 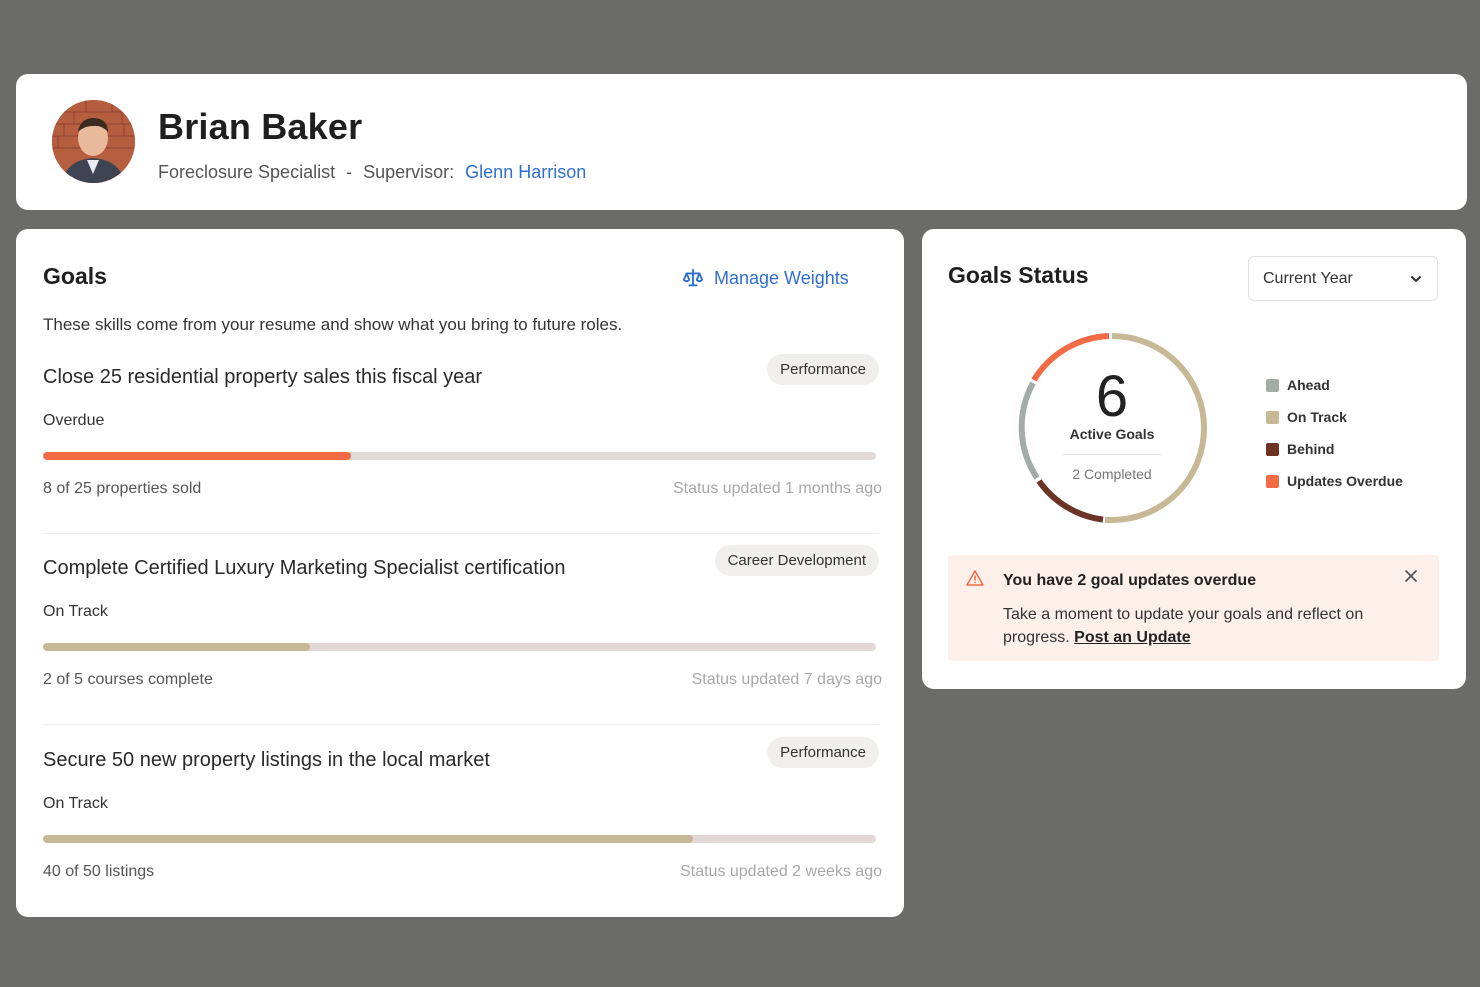 What do you see at coordinates (781, 871) in the screenshot?
I see `goal-updated-text: Status updated 2 weeks ago` at bounding box center [781, 871].